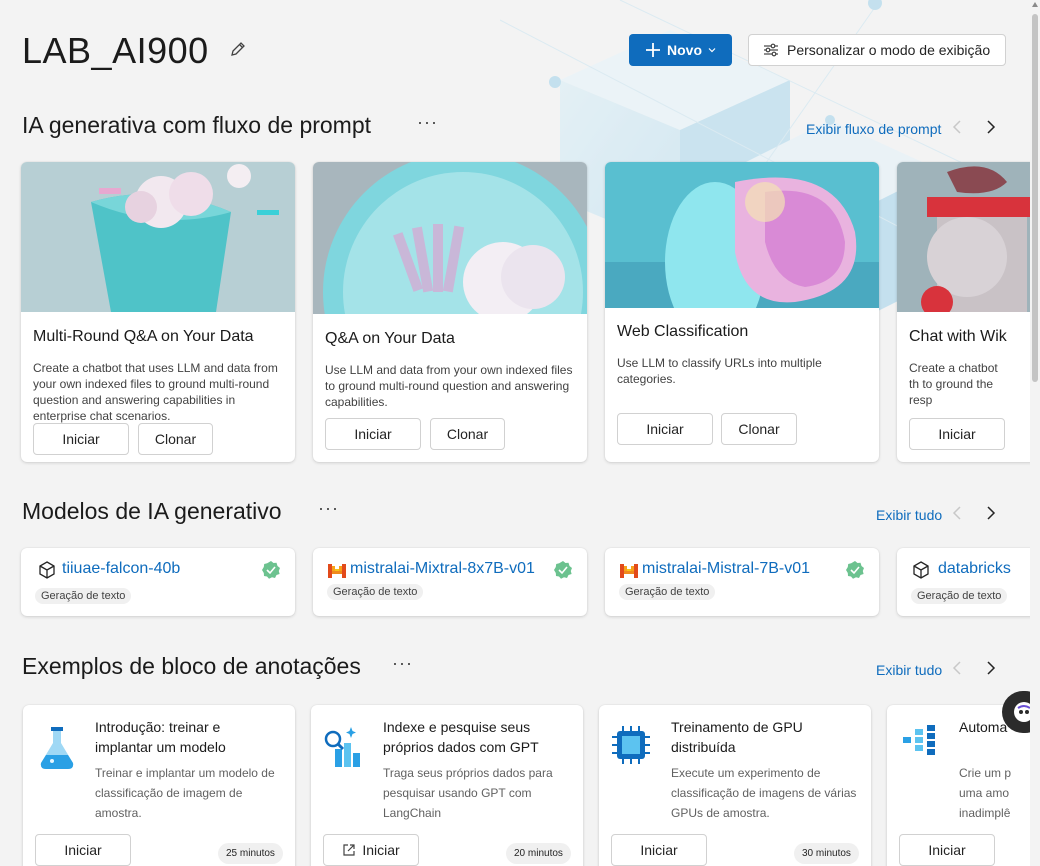 This screenshot has width=1040, height=866. I want to click on flow-card-description: Create a chatbot th to ground the resp, so click(953, 384).